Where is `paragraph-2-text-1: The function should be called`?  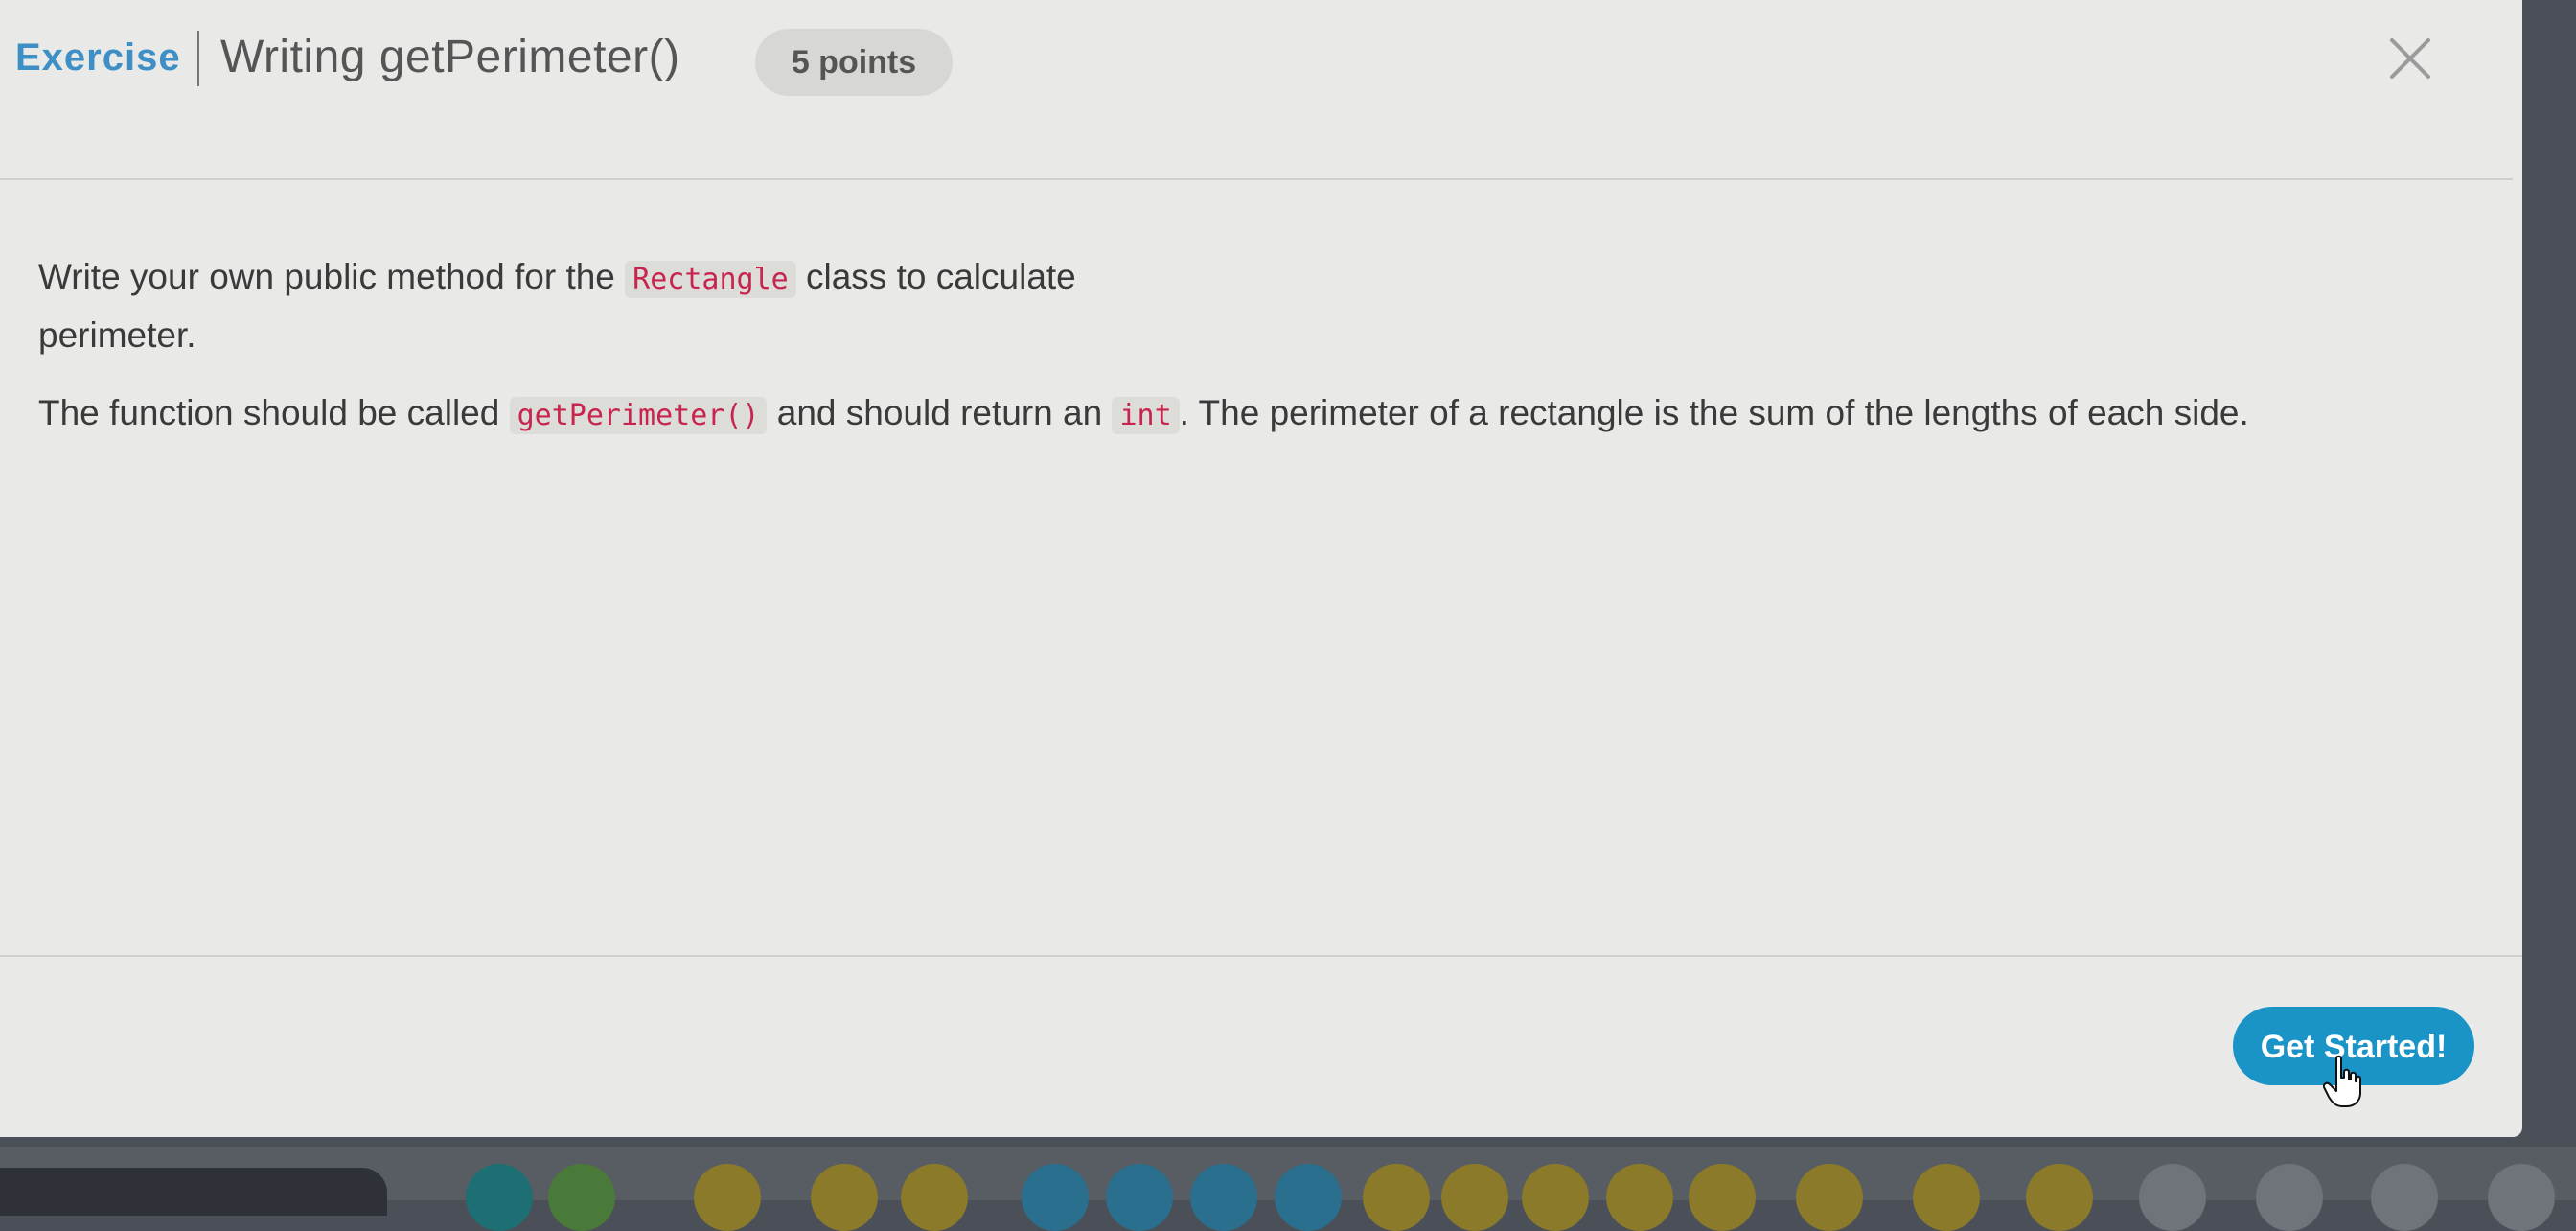
paragraph-2-text-1: The function should be called is located at coordinates (274, 413).